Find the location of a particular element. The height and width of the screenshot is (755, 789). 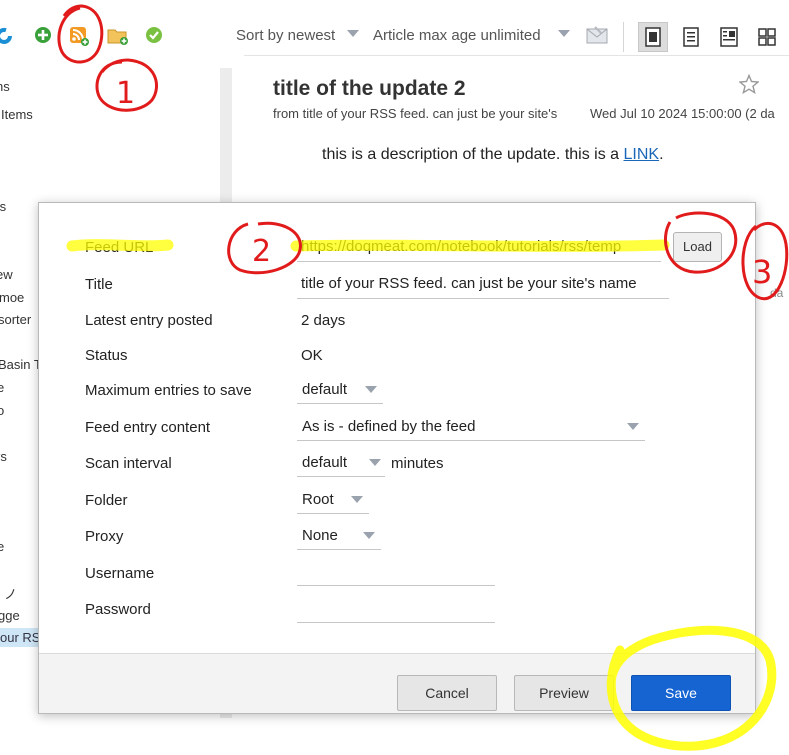

load-button: Load is located at coordinates (697, 247).